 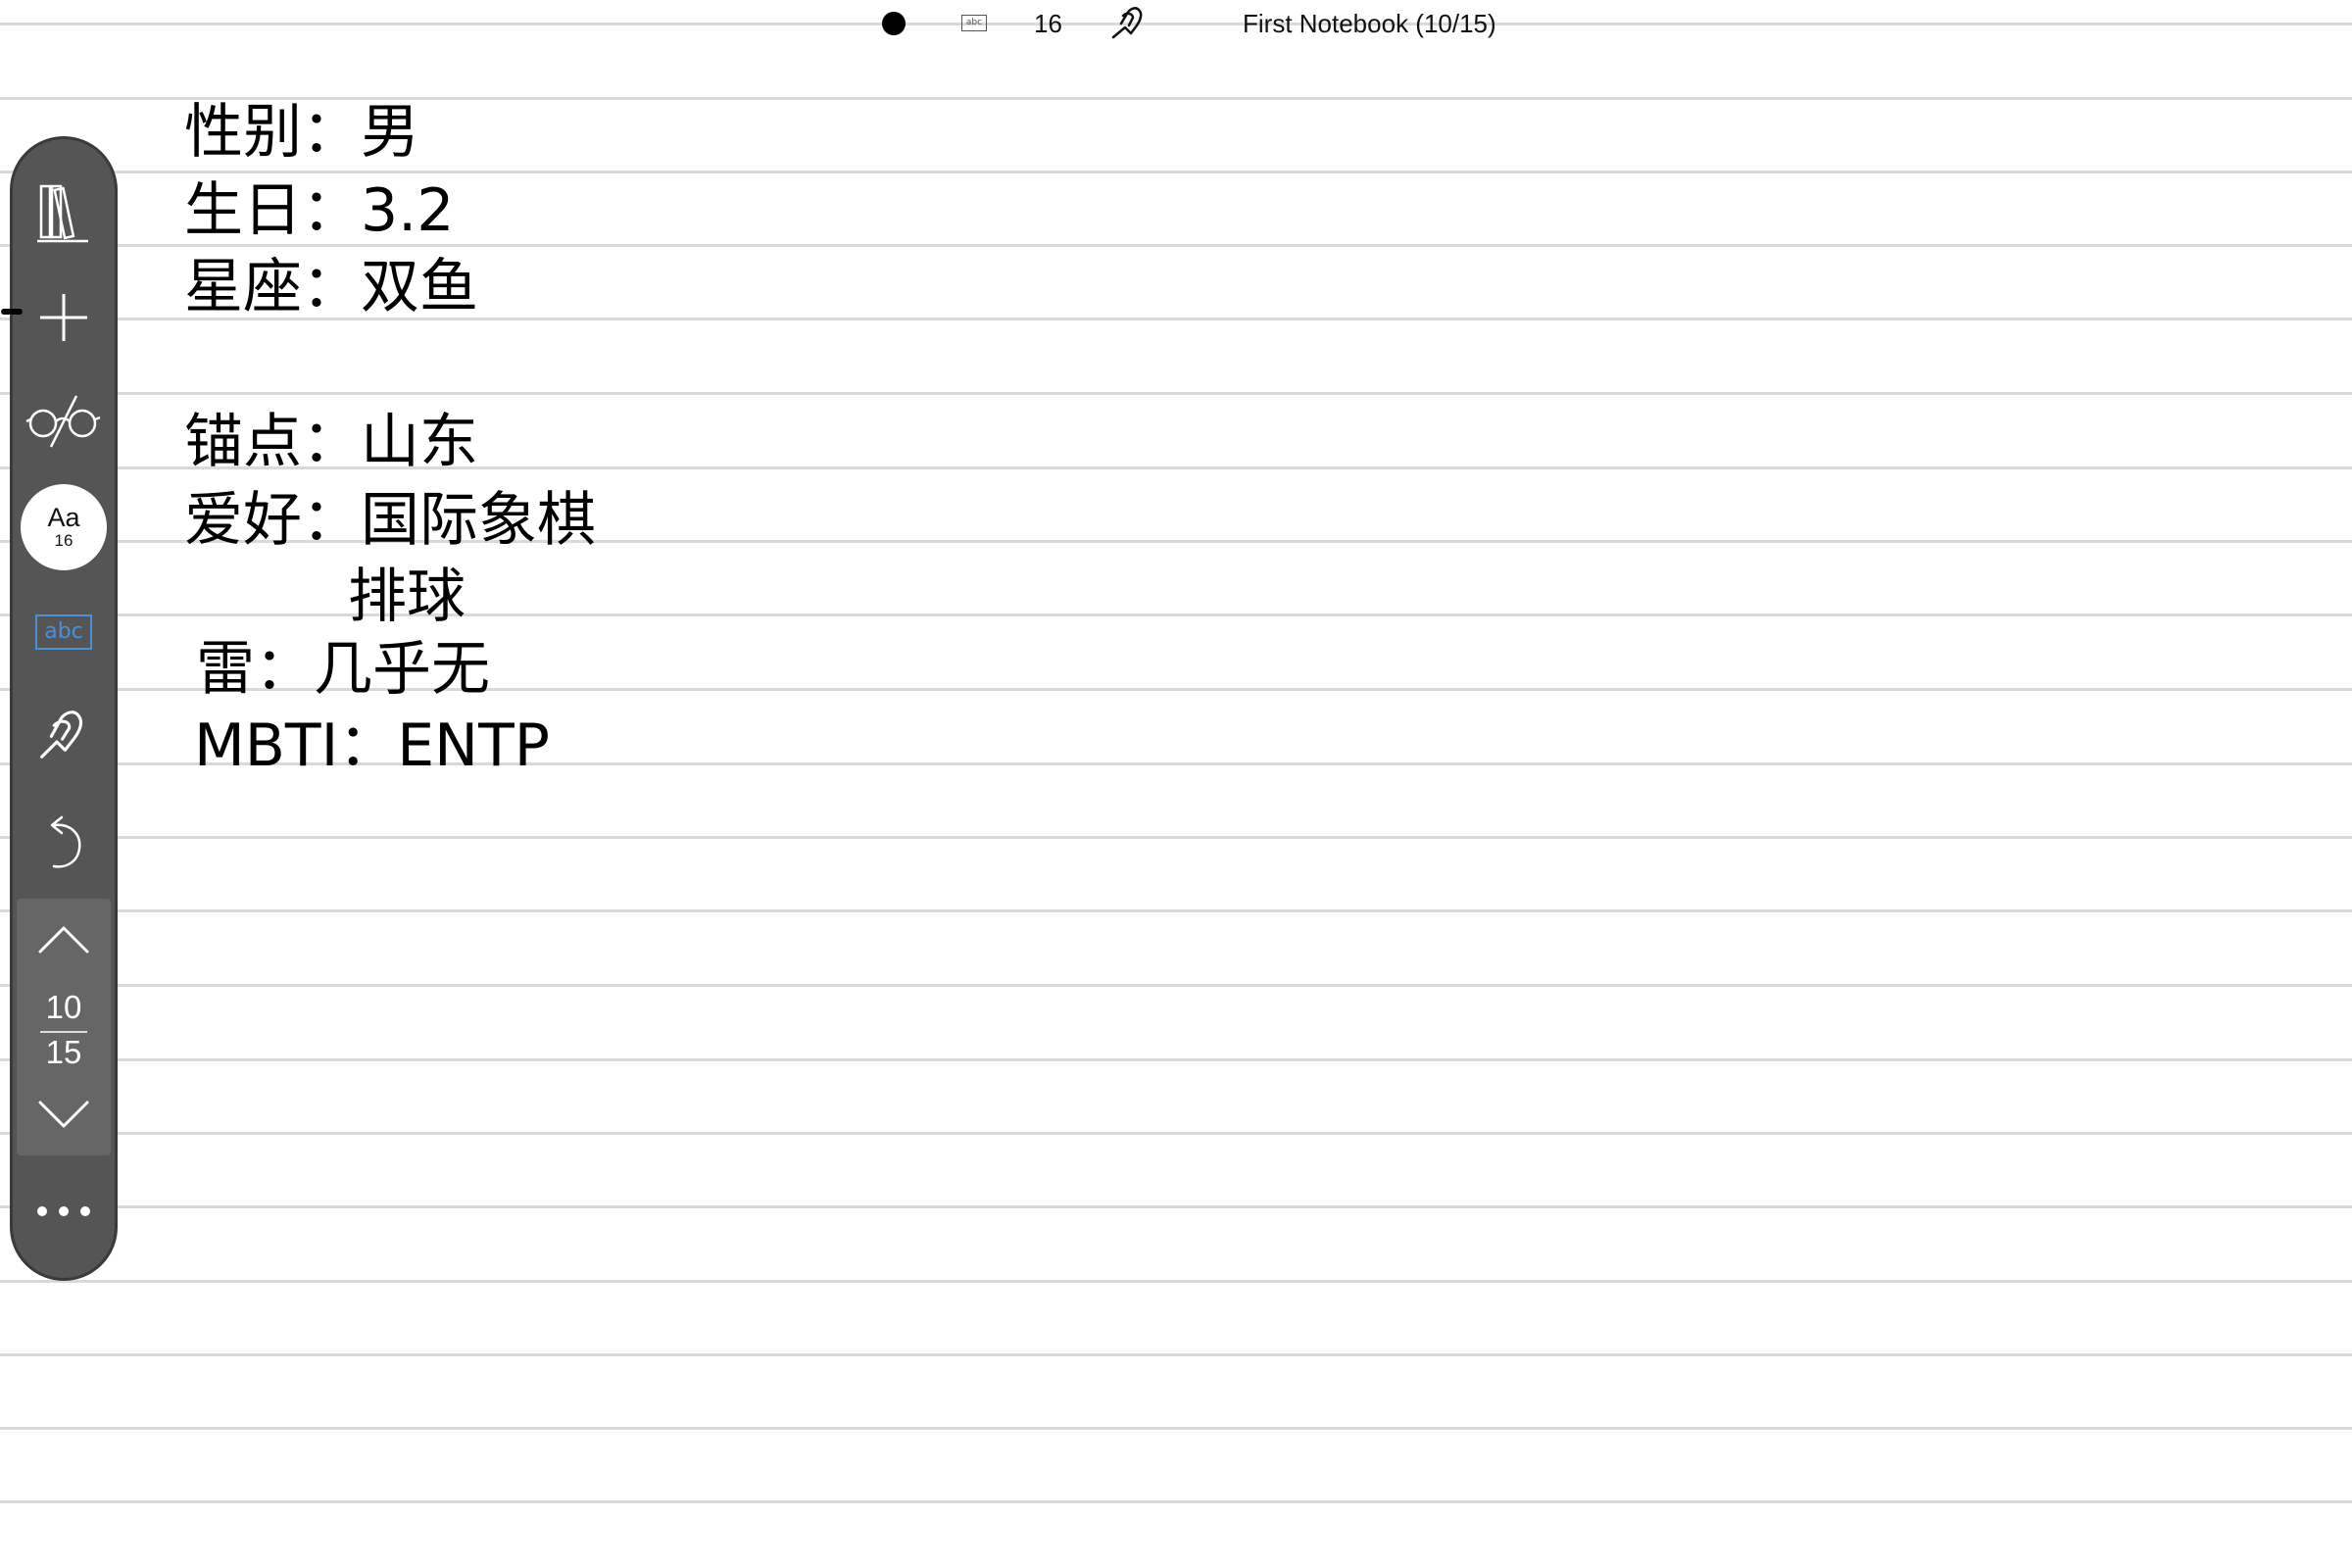 I want to click on note-line: 排球, so click(x=407, y=597).